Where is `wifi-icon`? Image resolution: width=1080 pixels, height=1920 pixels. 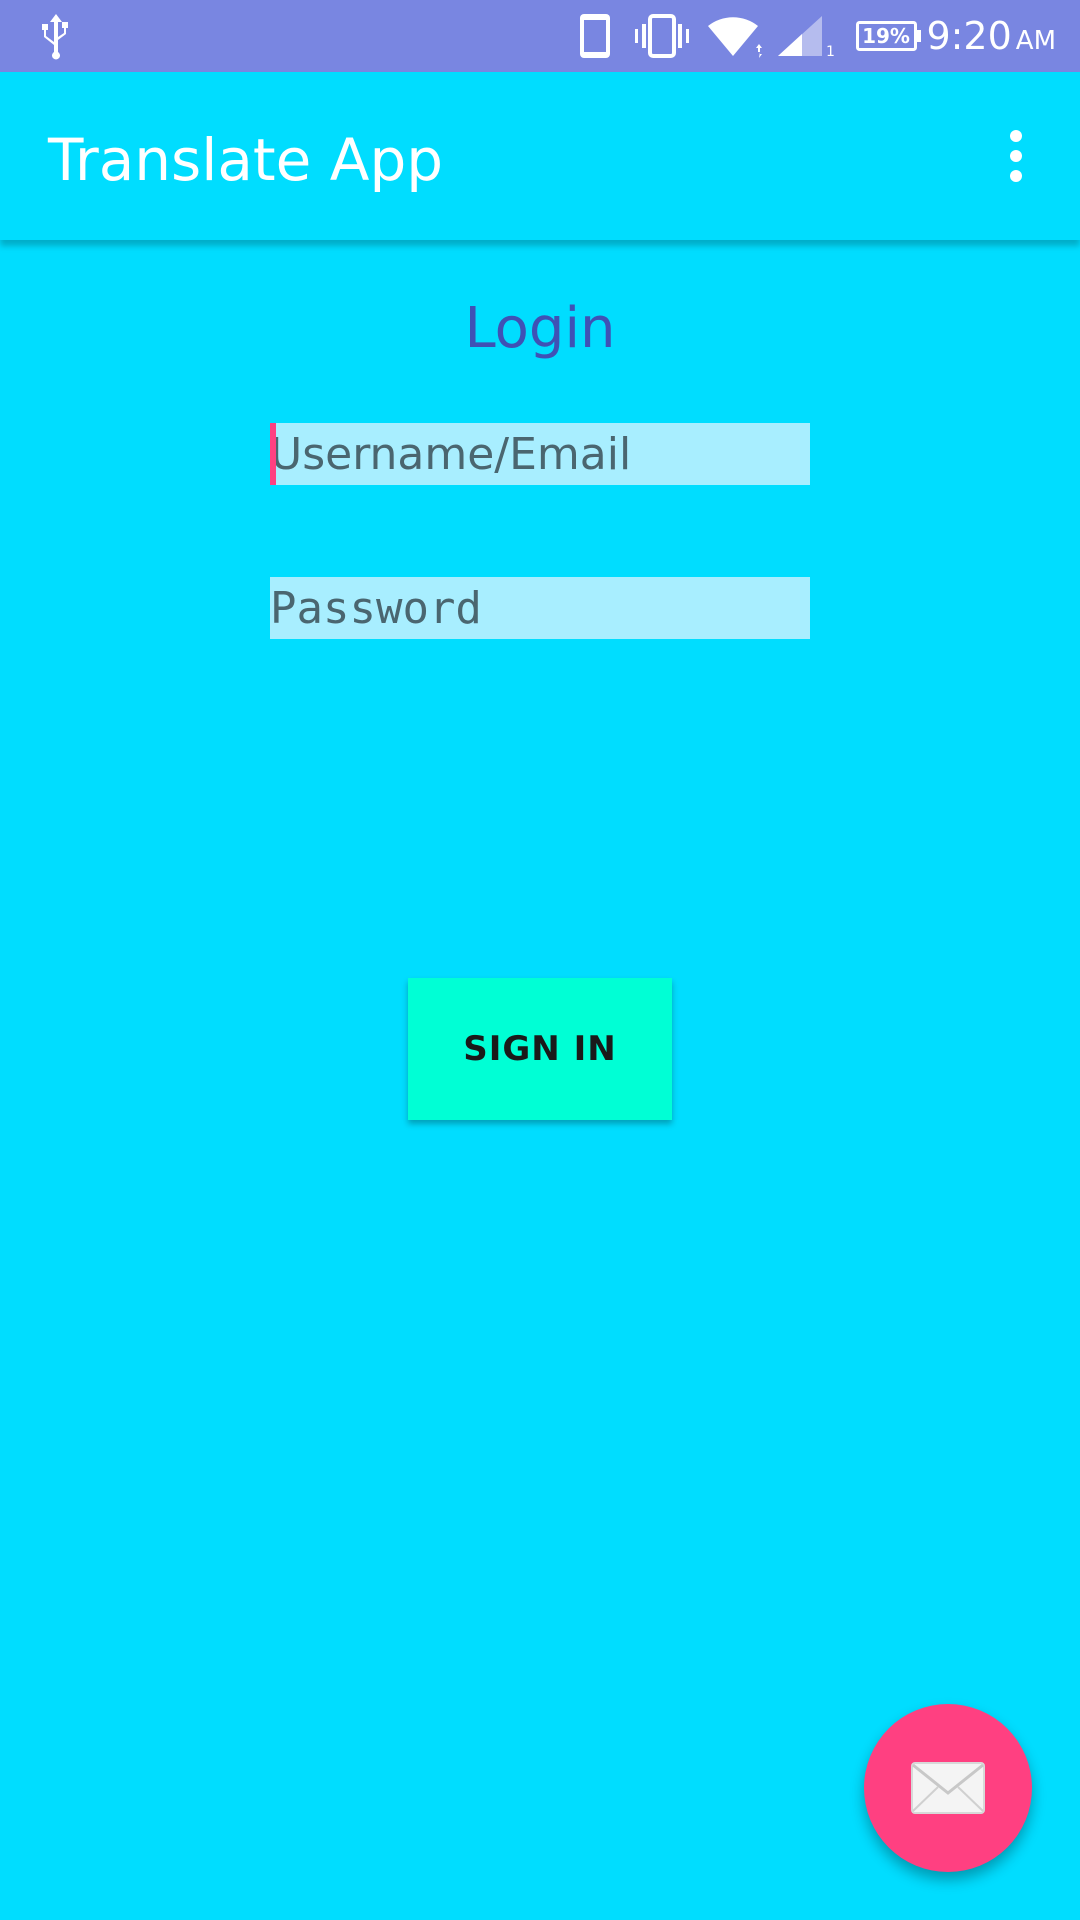
wifi-icon is located at coordinates (735, 37).